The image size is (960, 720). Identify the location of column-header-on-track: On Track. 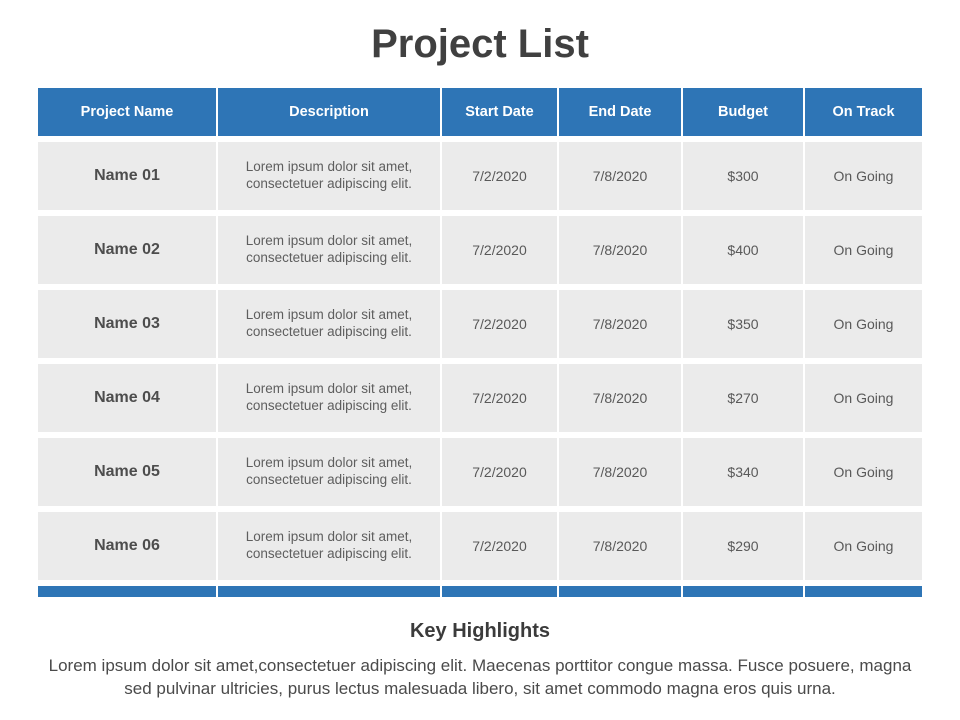
(863, 112).